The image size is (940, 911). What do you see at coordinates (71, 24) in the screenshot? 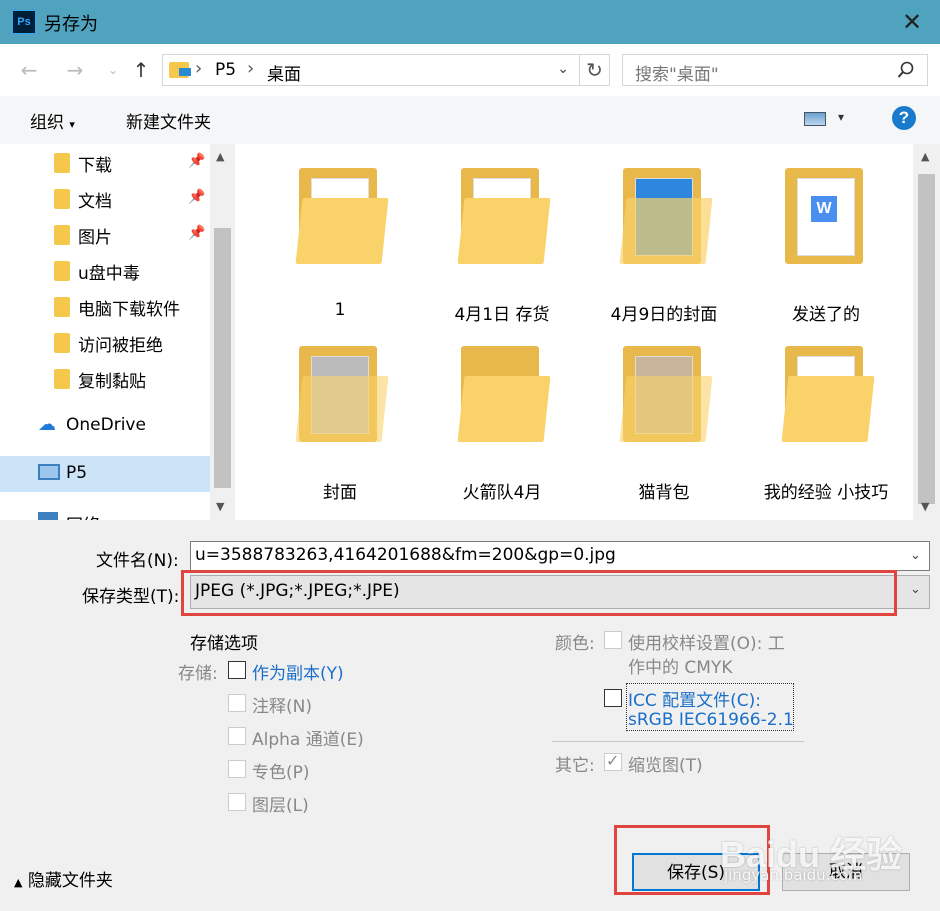
I see `window-title: 另存为` at bounding box center [71, 24].